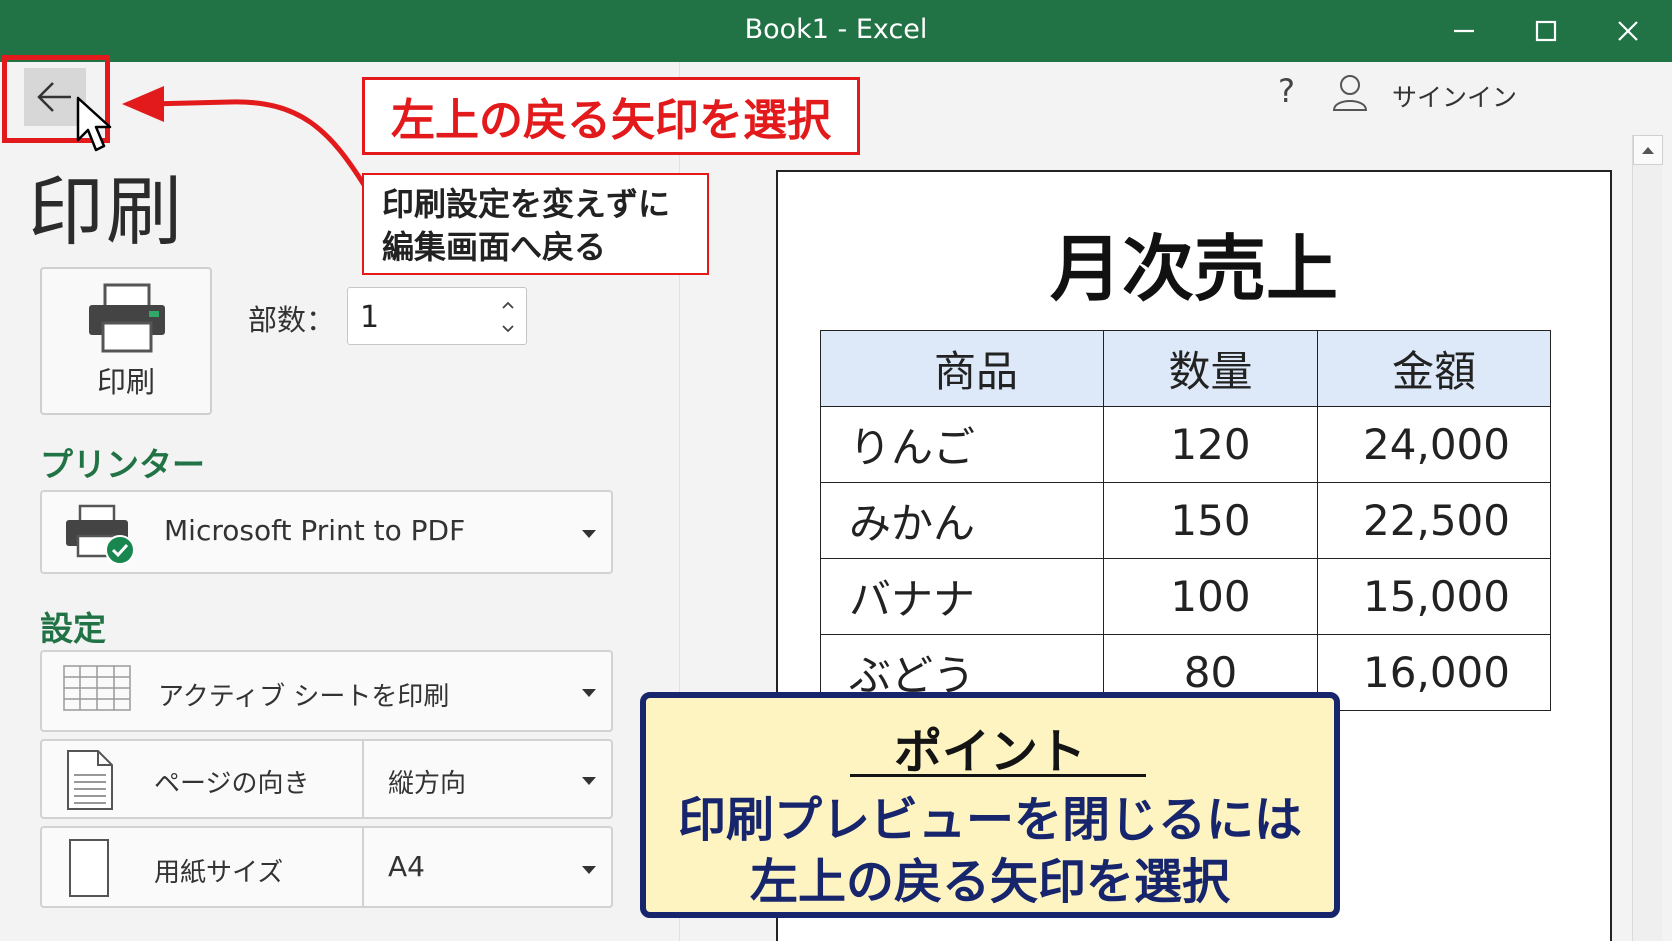 The height and width of the screenshot is (941, 1672). I want to click on column-header: 商品, so click(962, 368).